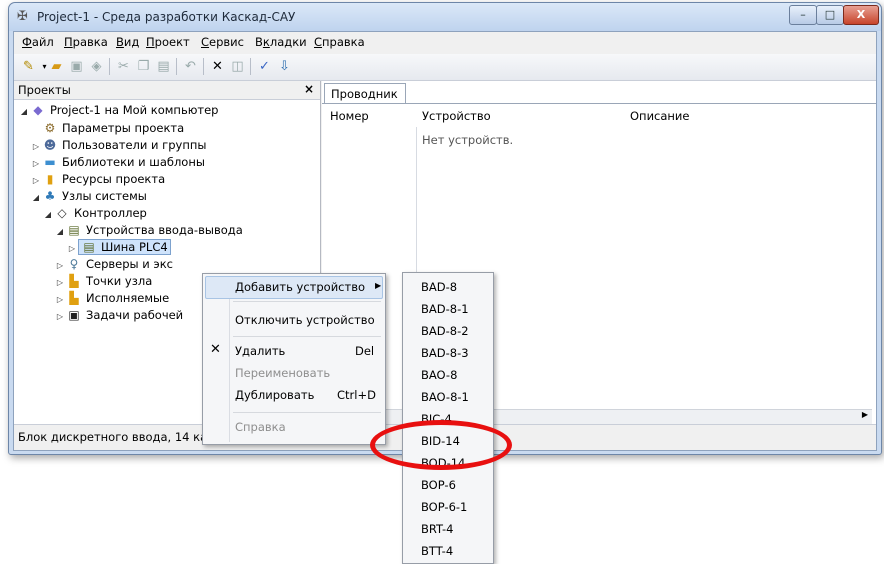 The height and width of the screenshot is (564, 884). I want to click on toolbar-separator, so click(109, 66).